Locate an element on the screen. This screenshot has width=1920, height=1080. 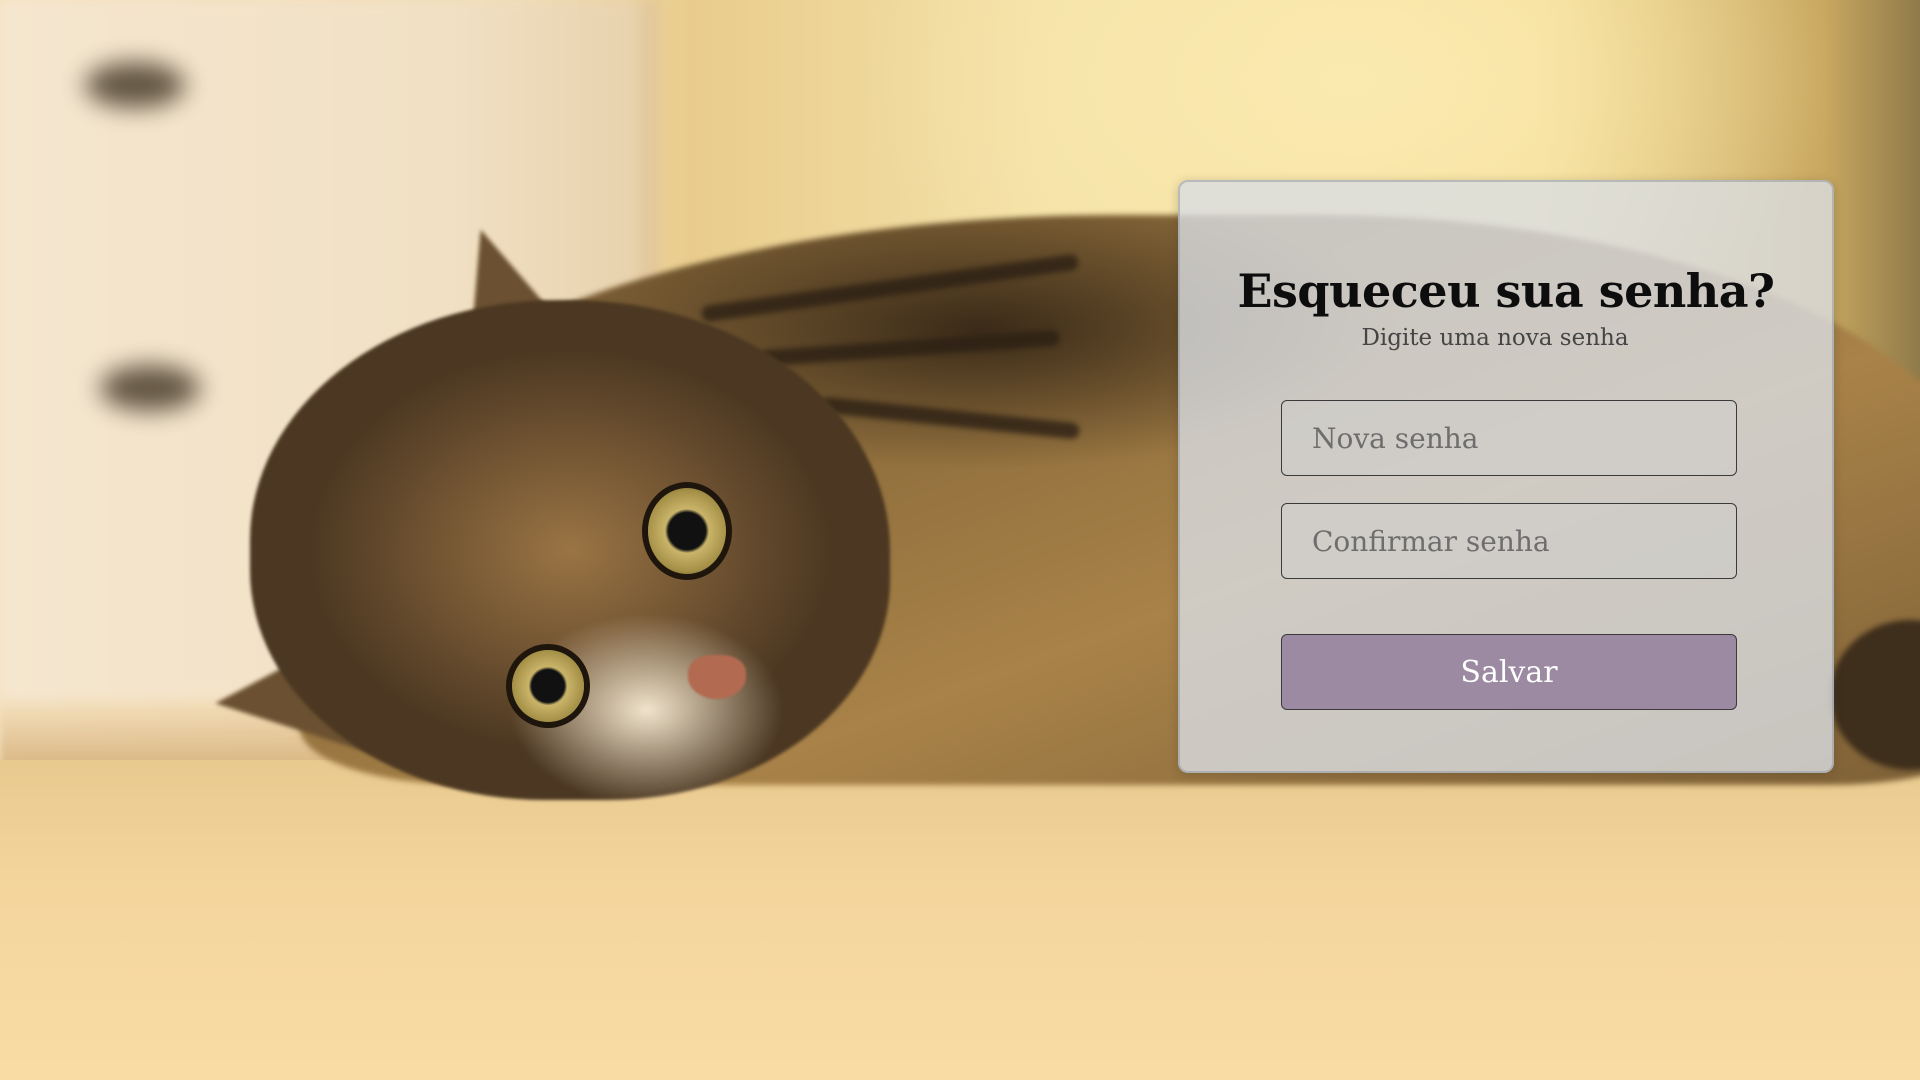
new-password-input is located at coordinates (1509, 438).